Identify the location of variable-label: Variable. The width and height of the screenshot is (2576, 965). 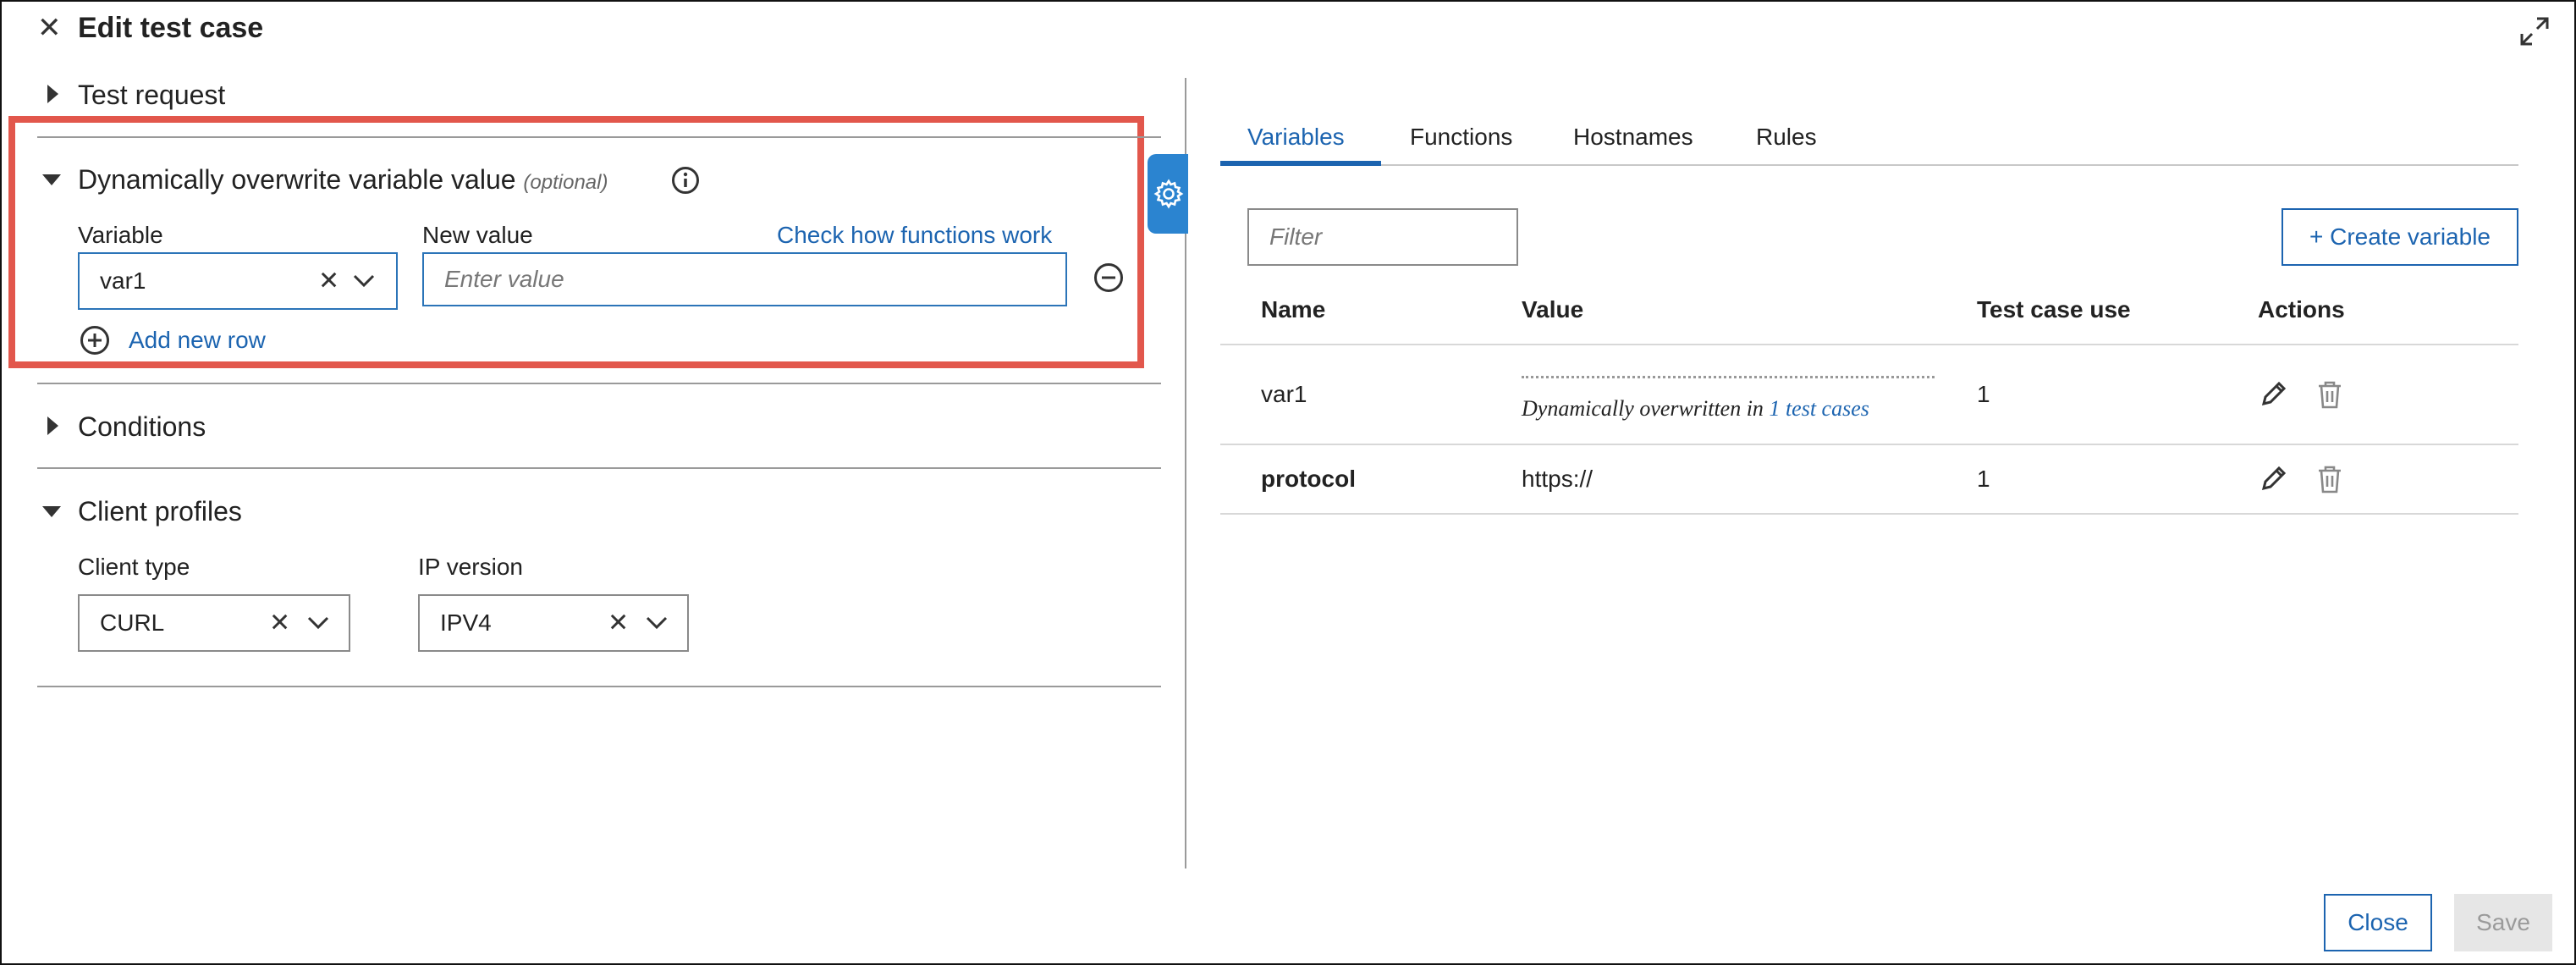
(120, 235).